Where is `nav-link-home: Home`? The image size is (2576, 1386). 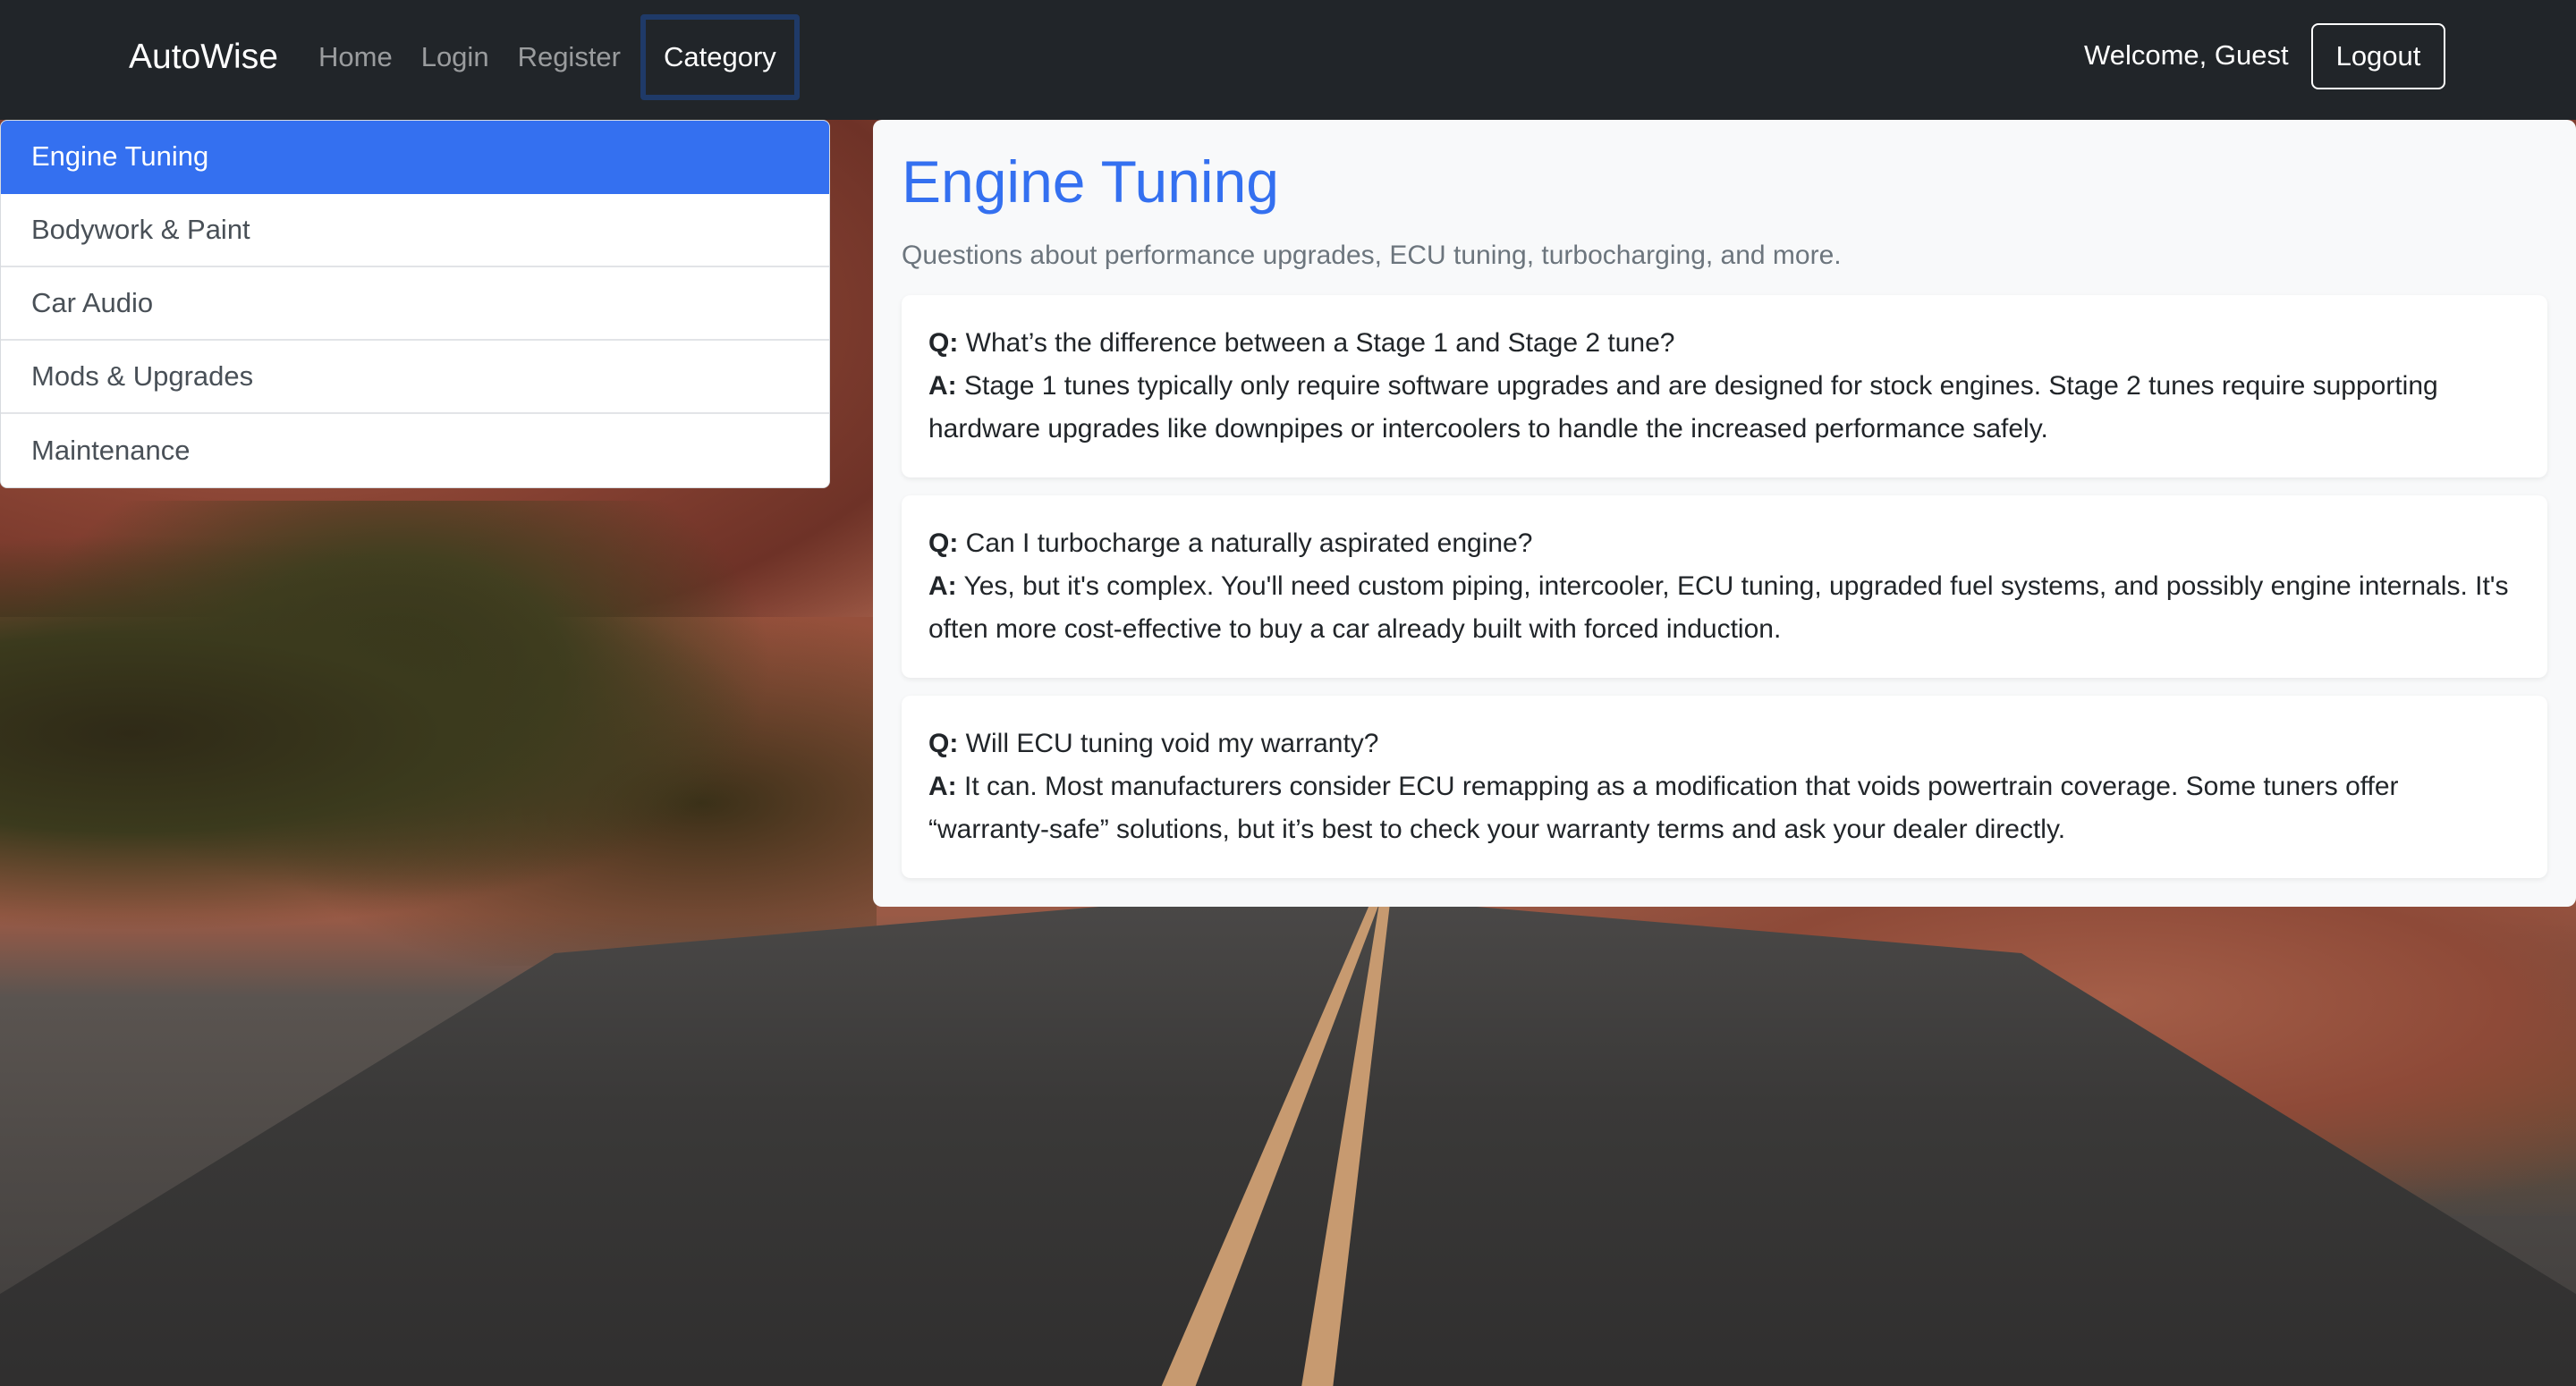
nav-link-home: Home is located at coordinates (355, 57).